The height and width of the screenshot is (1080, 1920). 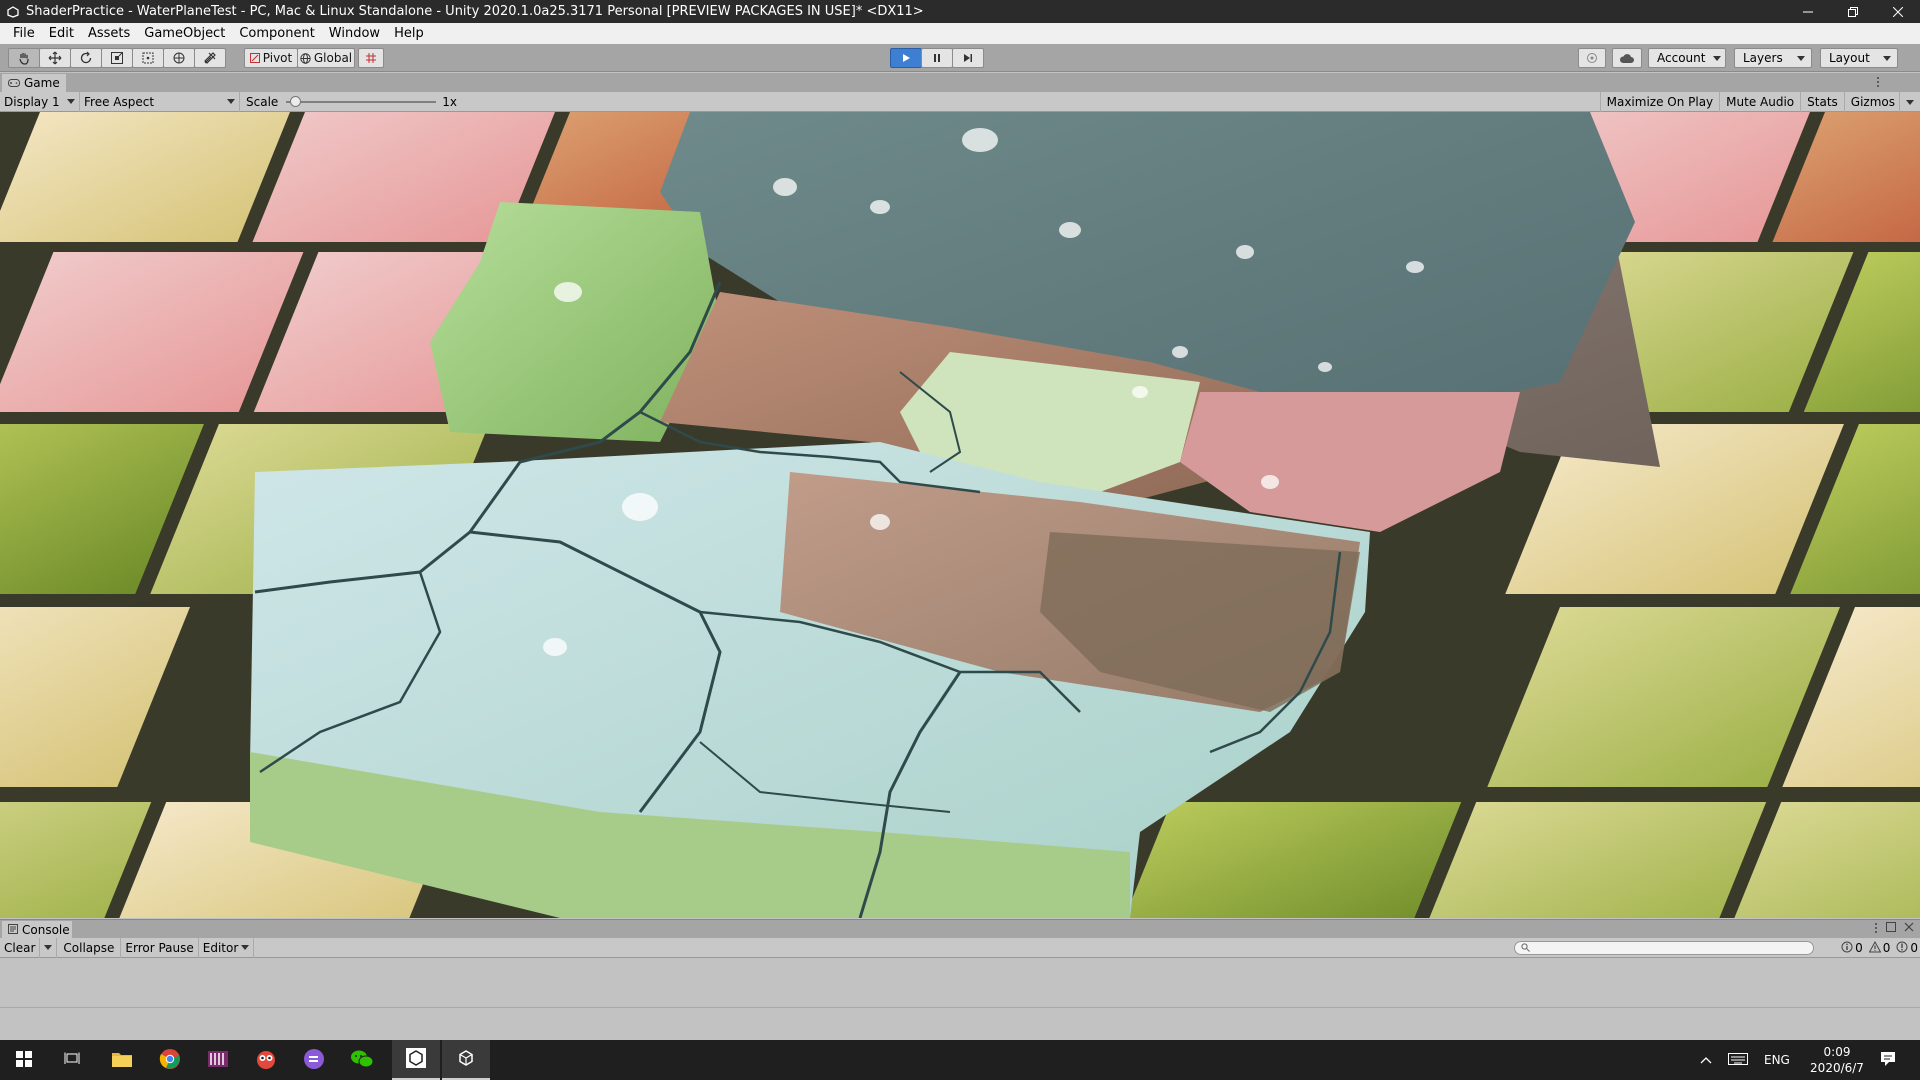 I want to click on gizmos-dropdown, so click(x=1910, y=102).